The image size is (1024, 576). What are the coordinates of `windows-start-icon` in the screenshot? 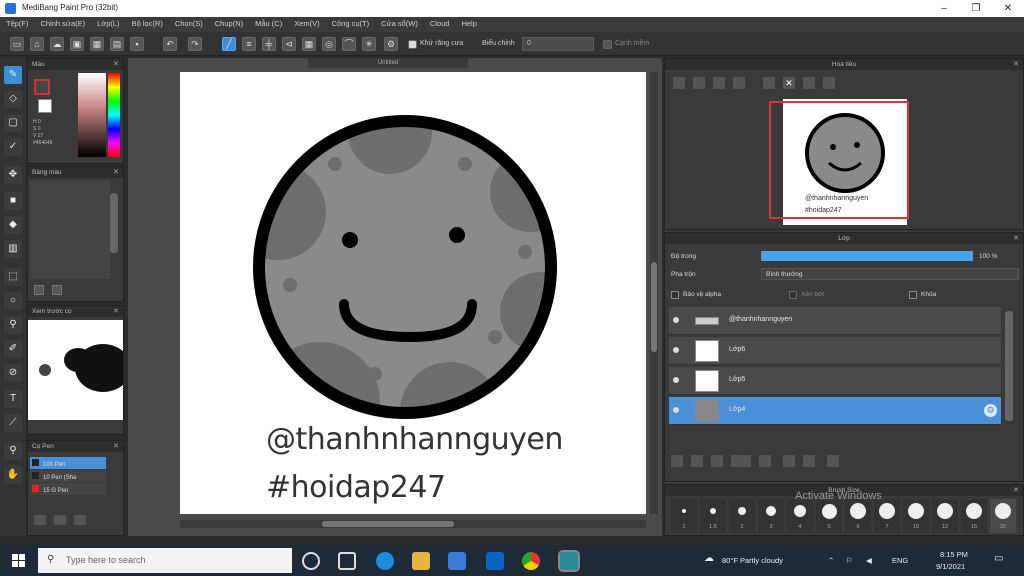 It's located at (18, 560).